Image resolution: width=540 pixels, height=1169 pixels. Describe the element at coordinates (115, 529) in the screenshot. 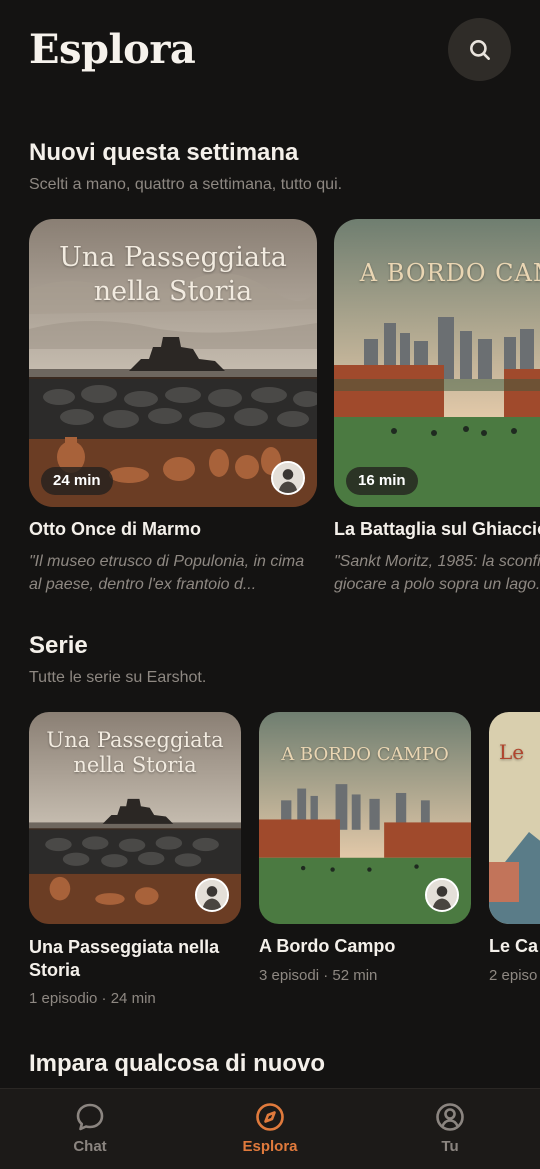

I see `episode-title: Otto Once di Marmo` at that location.